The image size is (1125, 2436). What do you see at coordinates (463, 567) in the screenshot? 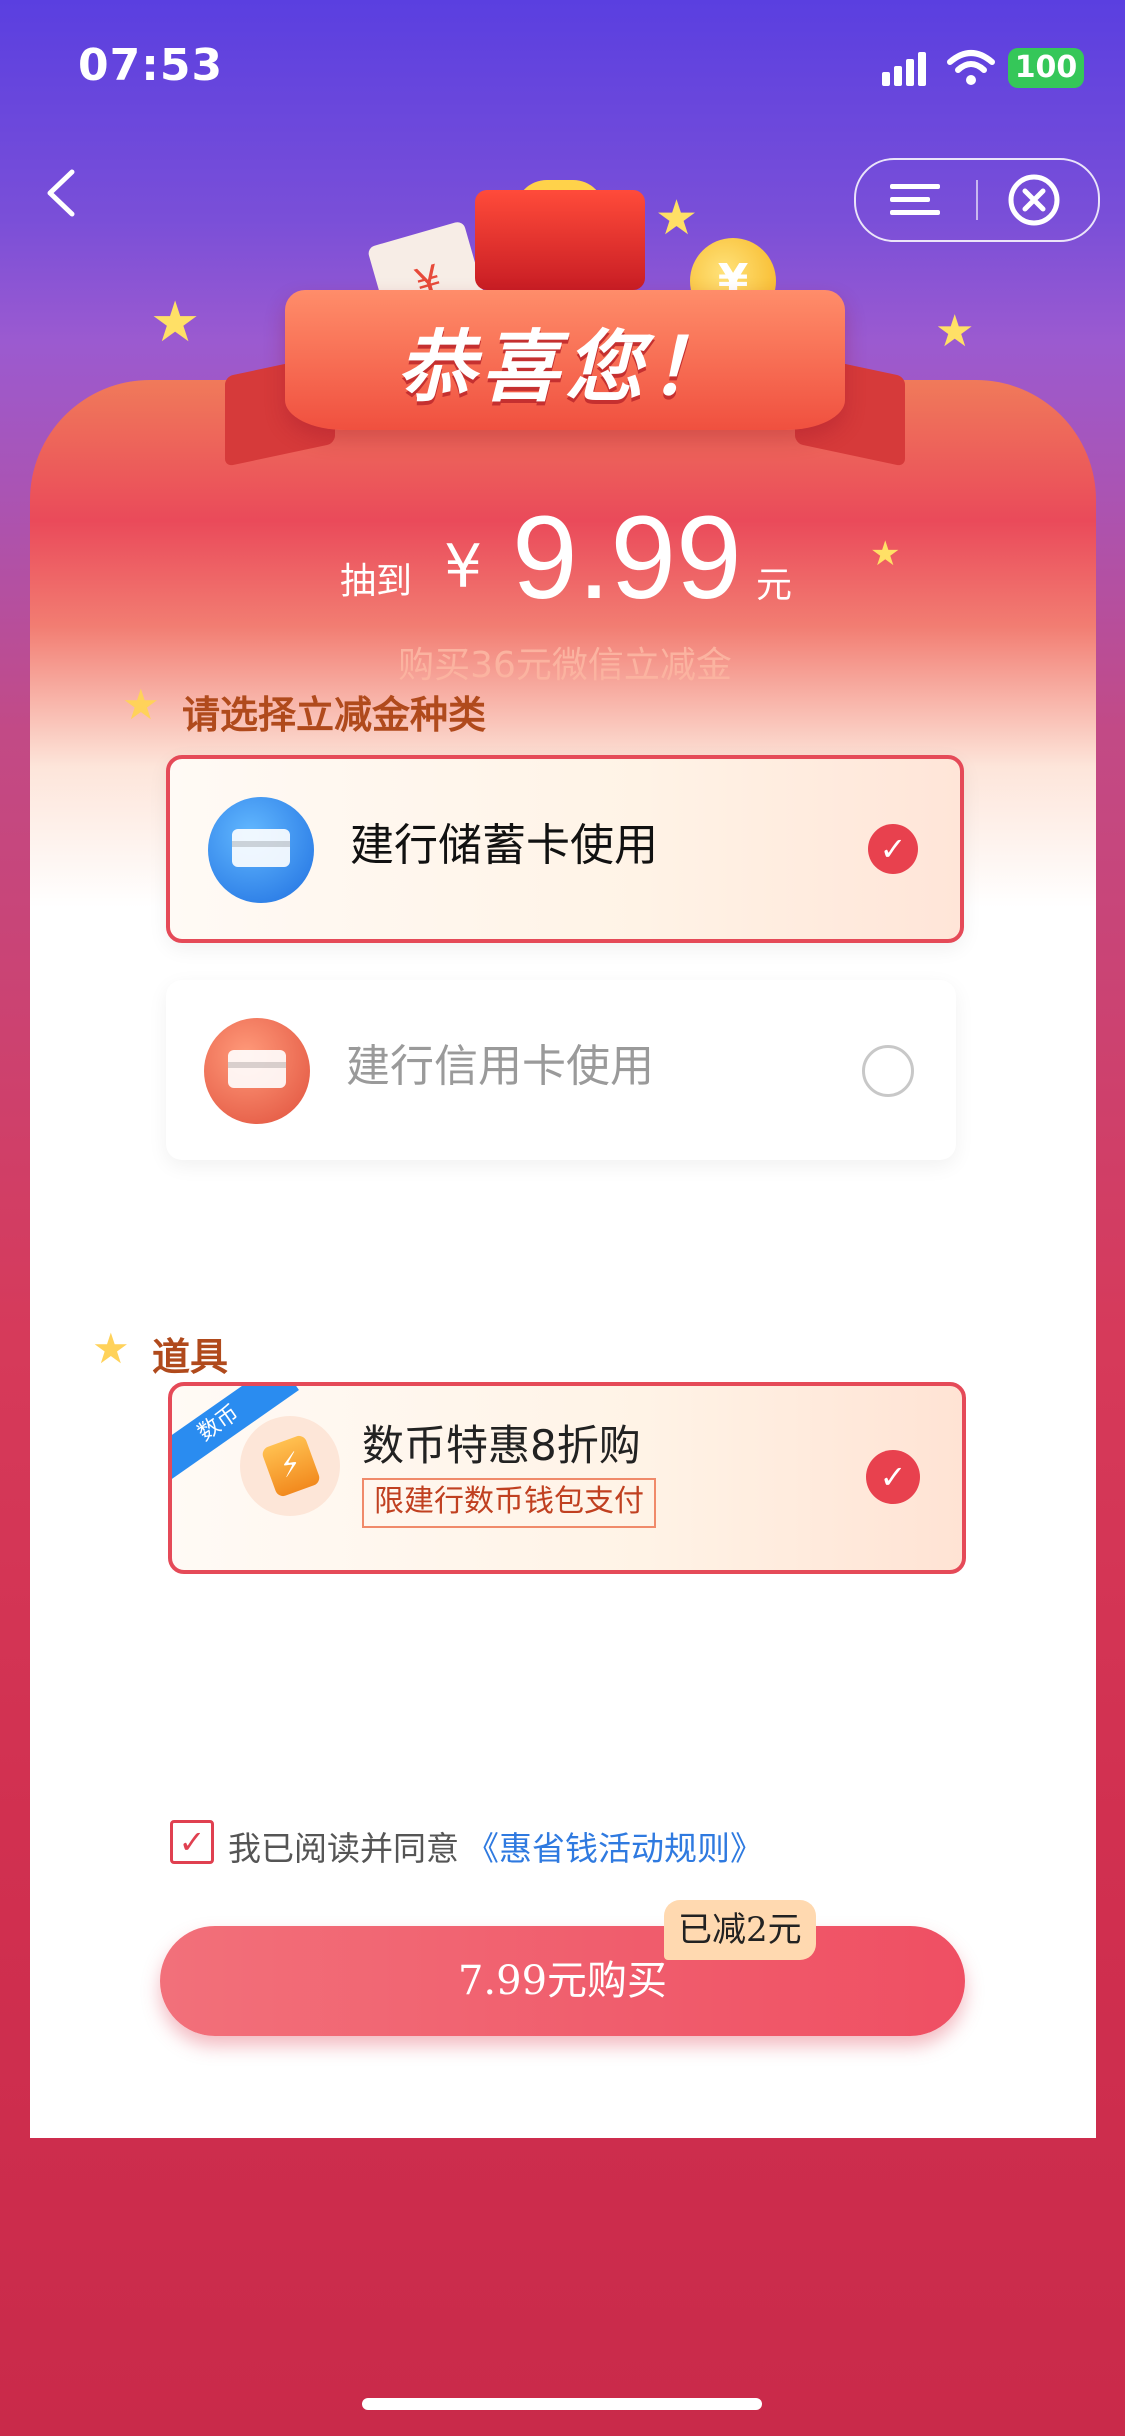
I see `prize-currency: ¥` at bounding box center [463, 567].